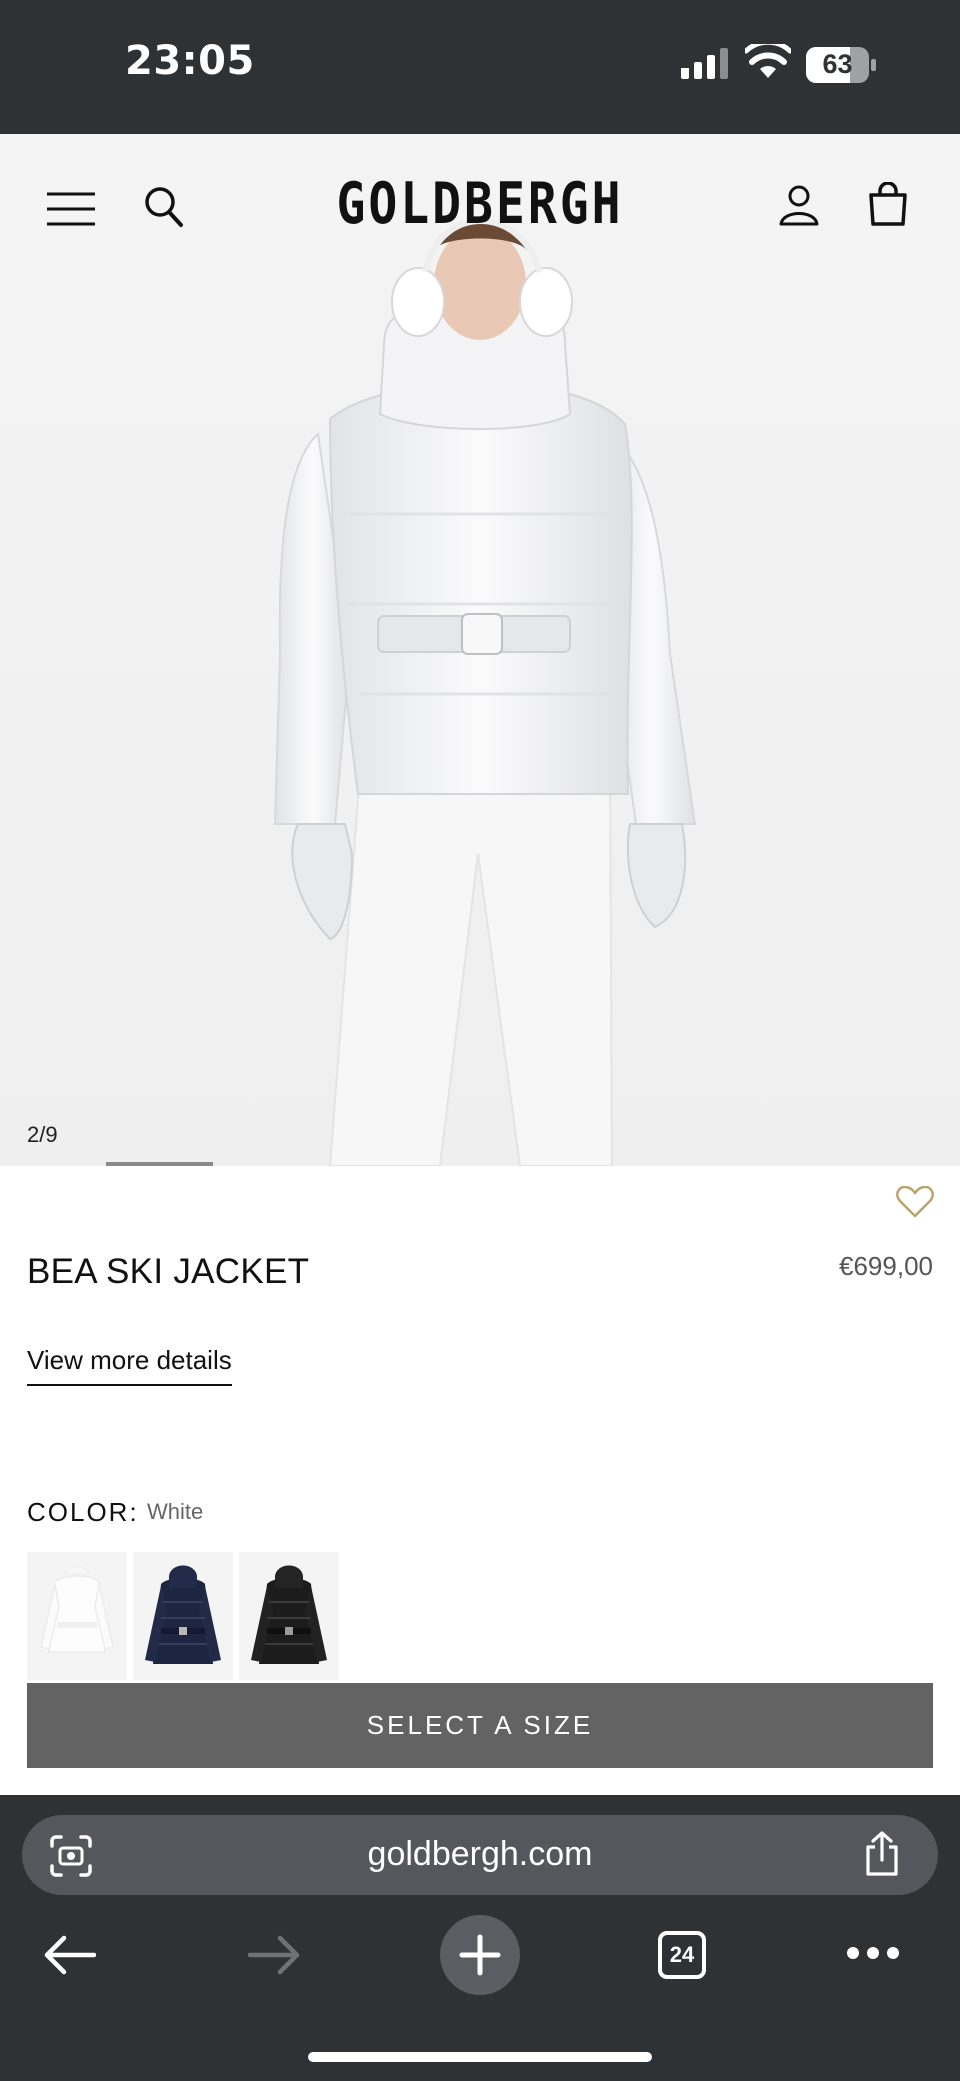  Describe the element at coordinates (915, 1202) in the screenshot. I see `wishlist-heart-icon` at that location.